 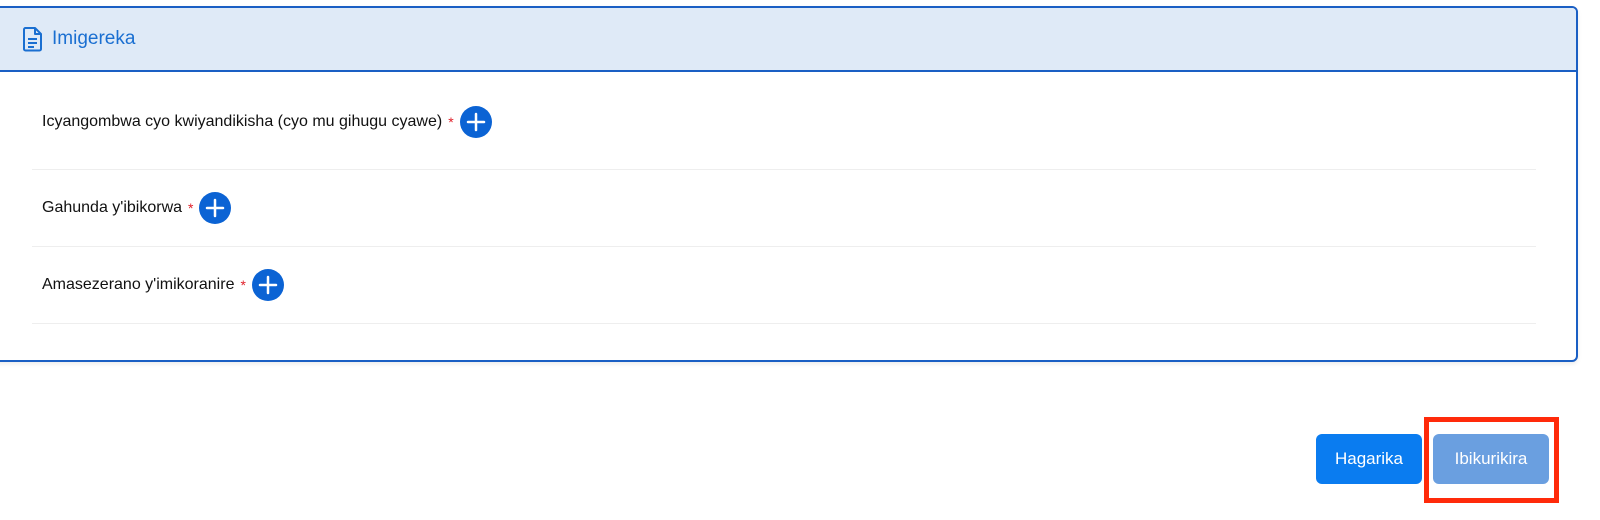 I want to click on document-icon, so click(x=33, y=39).